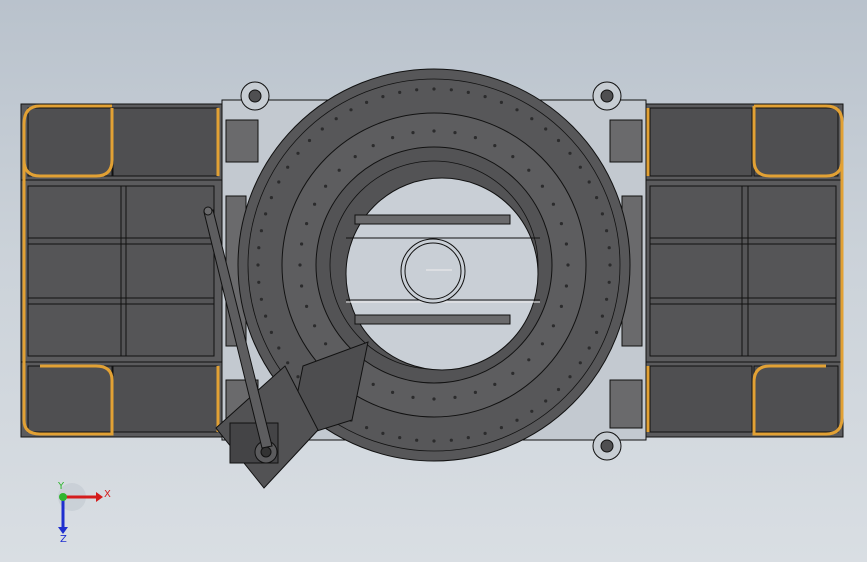  What do you see at coordinates (61, 486) in the screenshot?
I see `y-axis-label: Y` at bounding box center [61, 486].